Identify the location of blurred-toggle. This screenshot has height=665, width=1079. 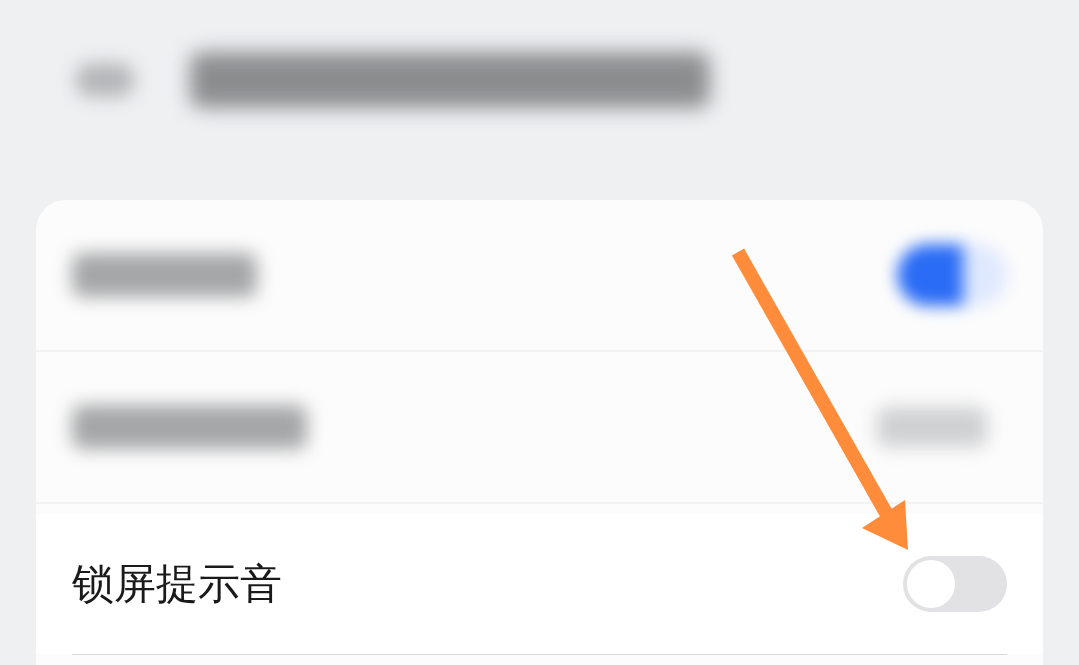
(952, 275).